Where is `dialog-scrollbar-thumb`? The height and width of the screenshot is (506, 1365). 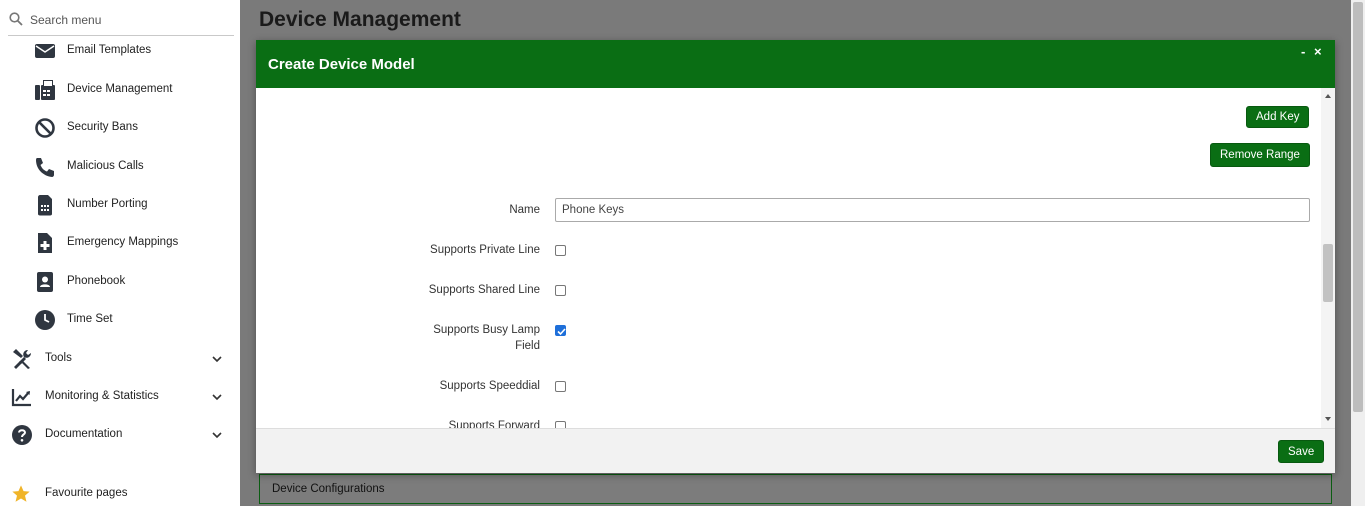 dialog-scrollbar-thumb is located at coordinates (1328, 273).